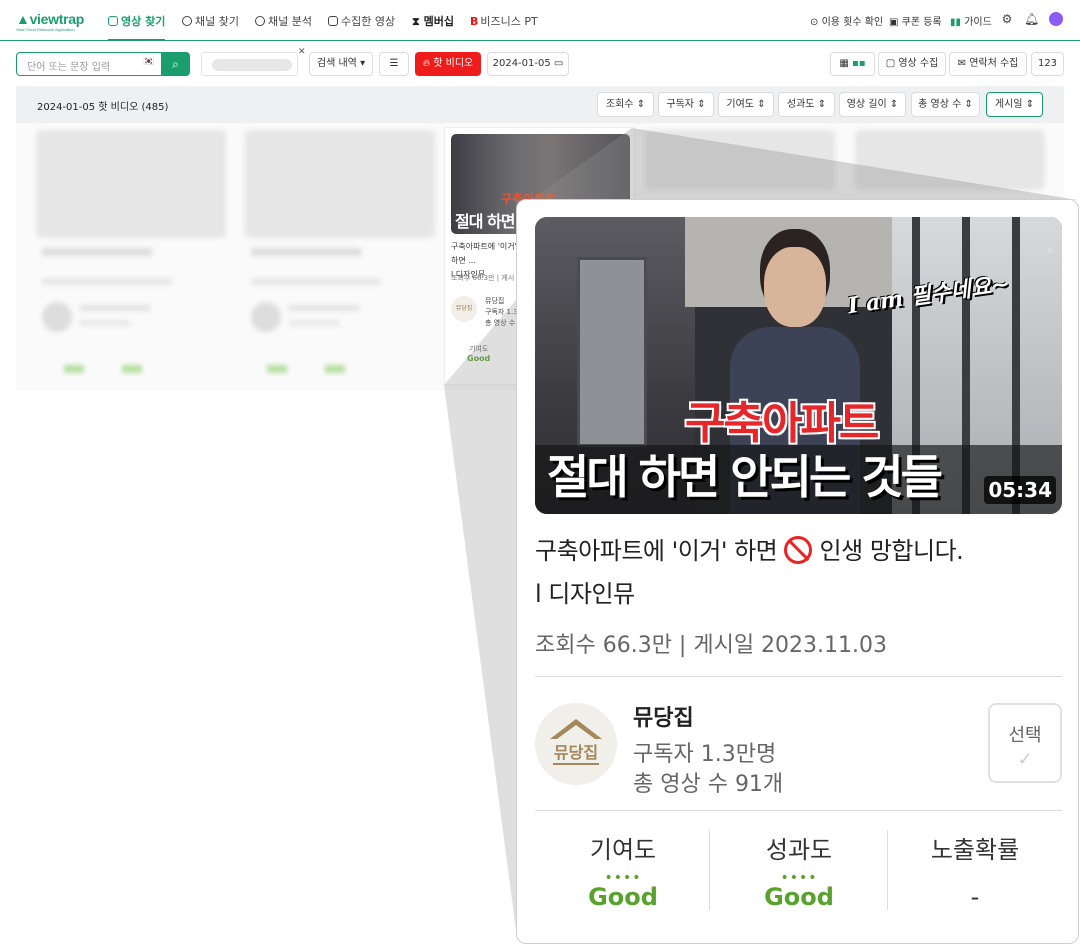  What do you see at coordinates (1025, 759) in the screenshot?
I see `check-icon: ✓` at bounding box center [1025, 759].